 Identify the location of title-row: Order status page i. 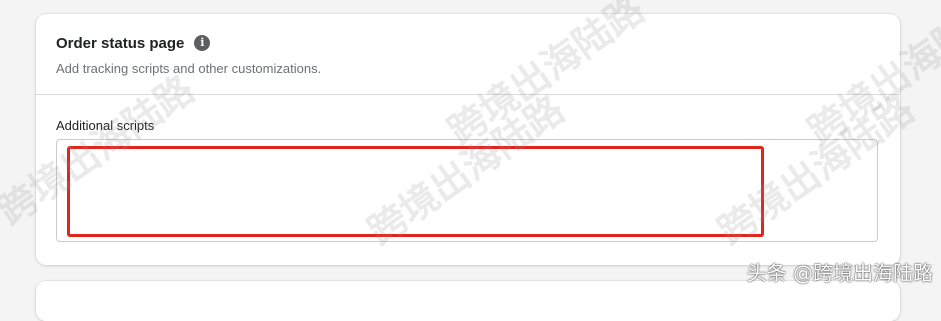
(468, 43).